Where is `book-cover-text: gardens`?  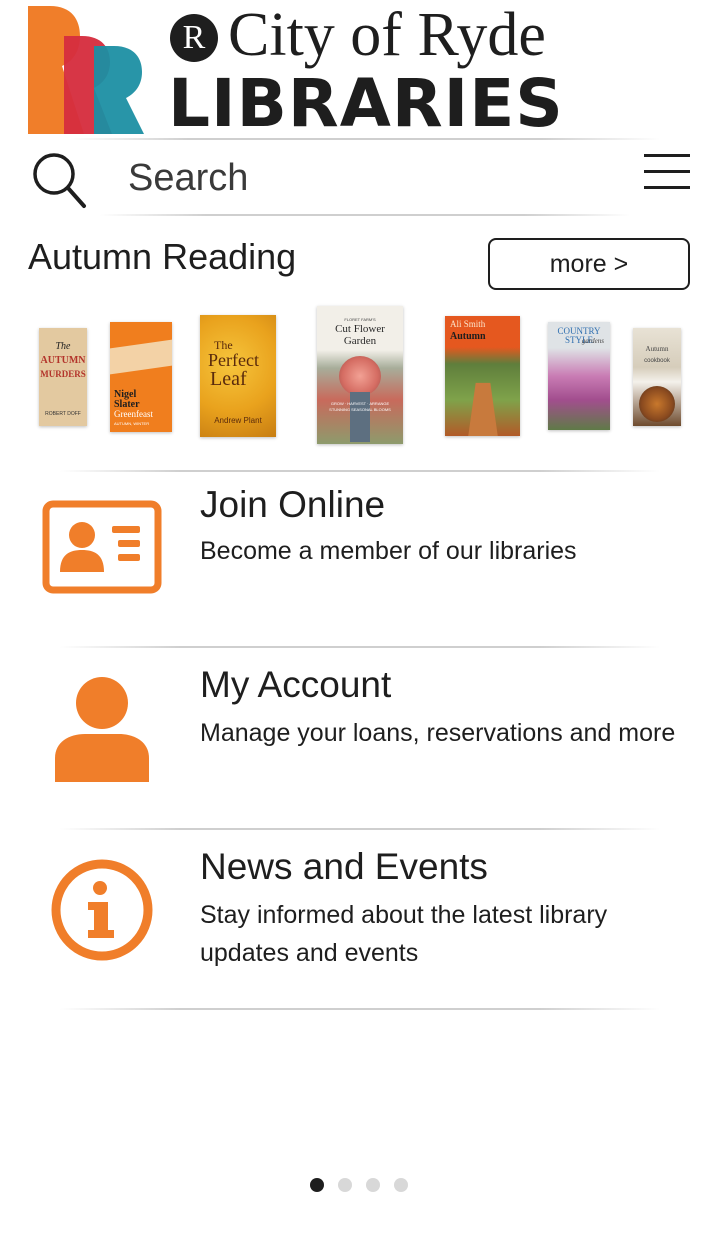
book-cover-text: gardens is located at coordinates (592, 341).